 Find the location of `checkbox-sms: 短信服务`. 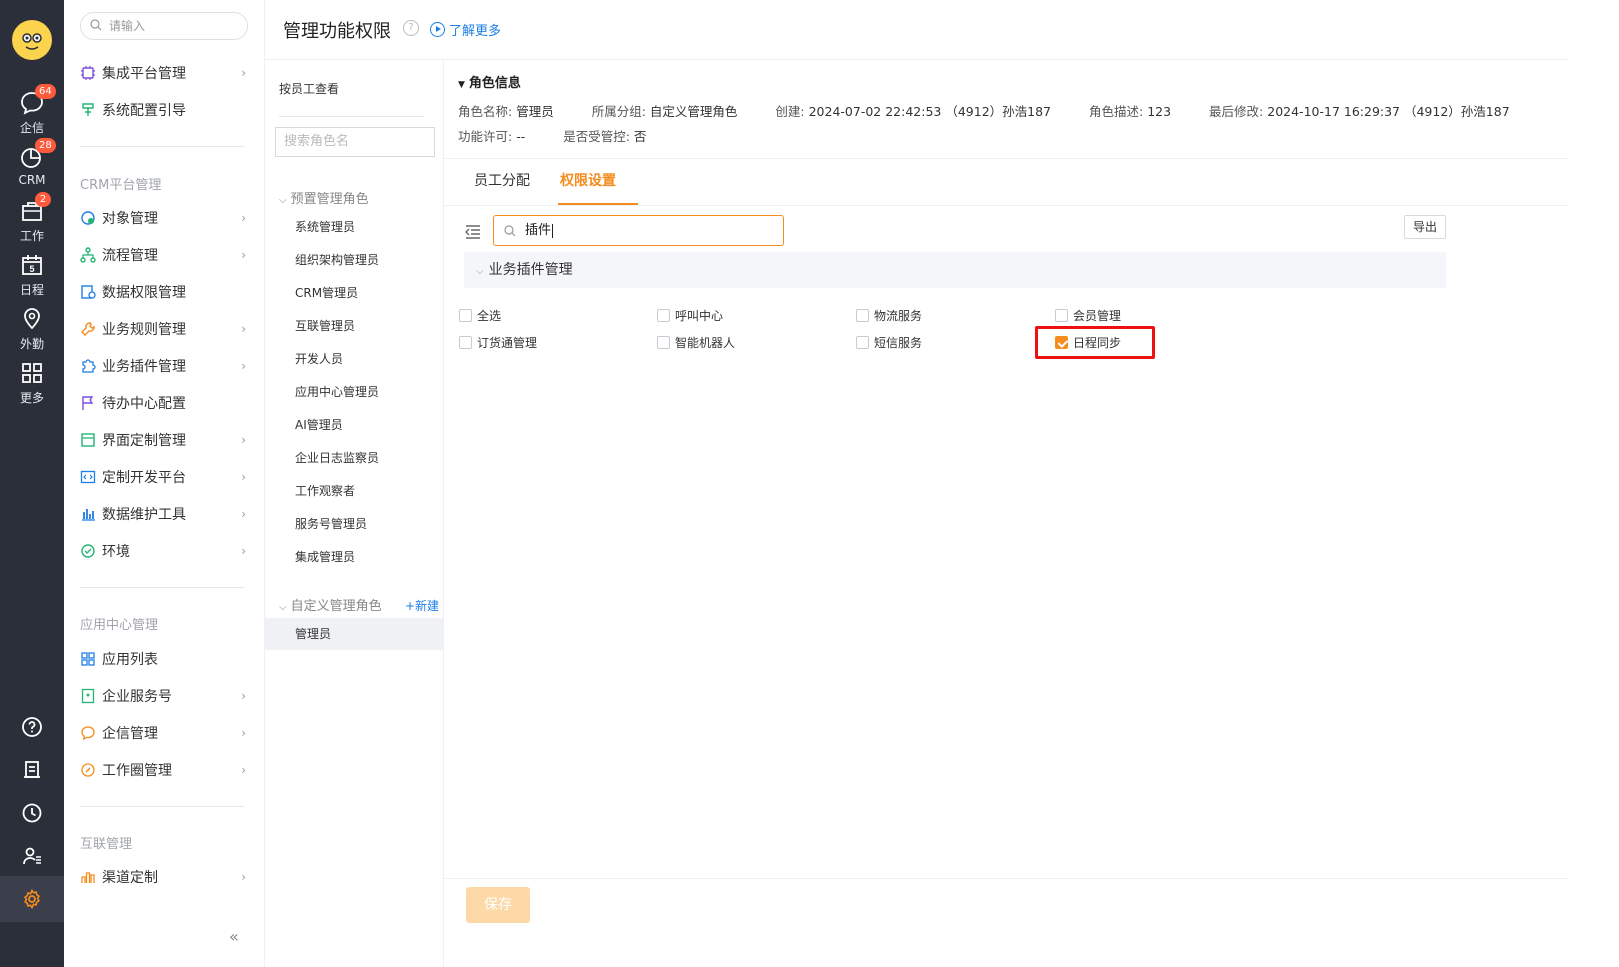

checkbox-sms: 短信服务 is located at coordinates (889, 342).